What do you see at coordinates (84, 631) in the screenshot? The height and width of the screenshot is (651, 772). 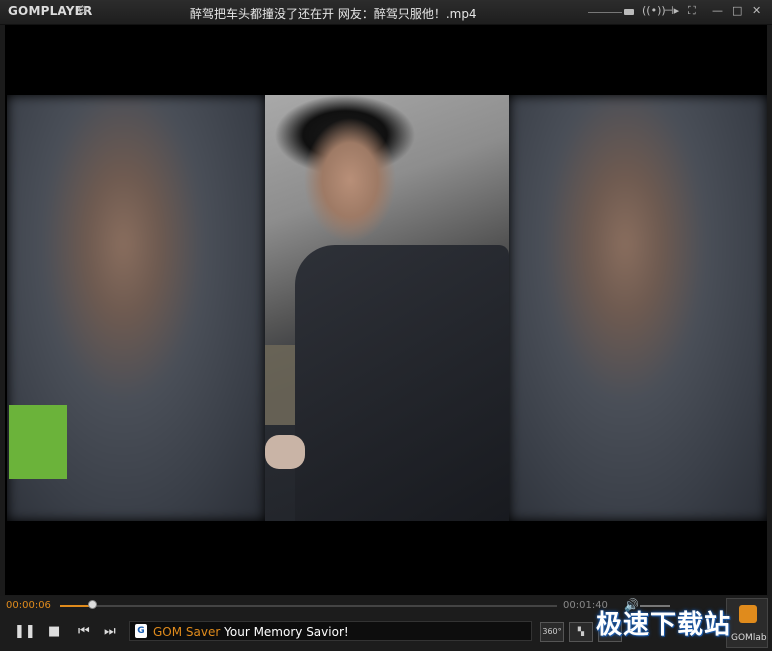 I see `previous-button: ⏮` at bounding box center [84, 631].